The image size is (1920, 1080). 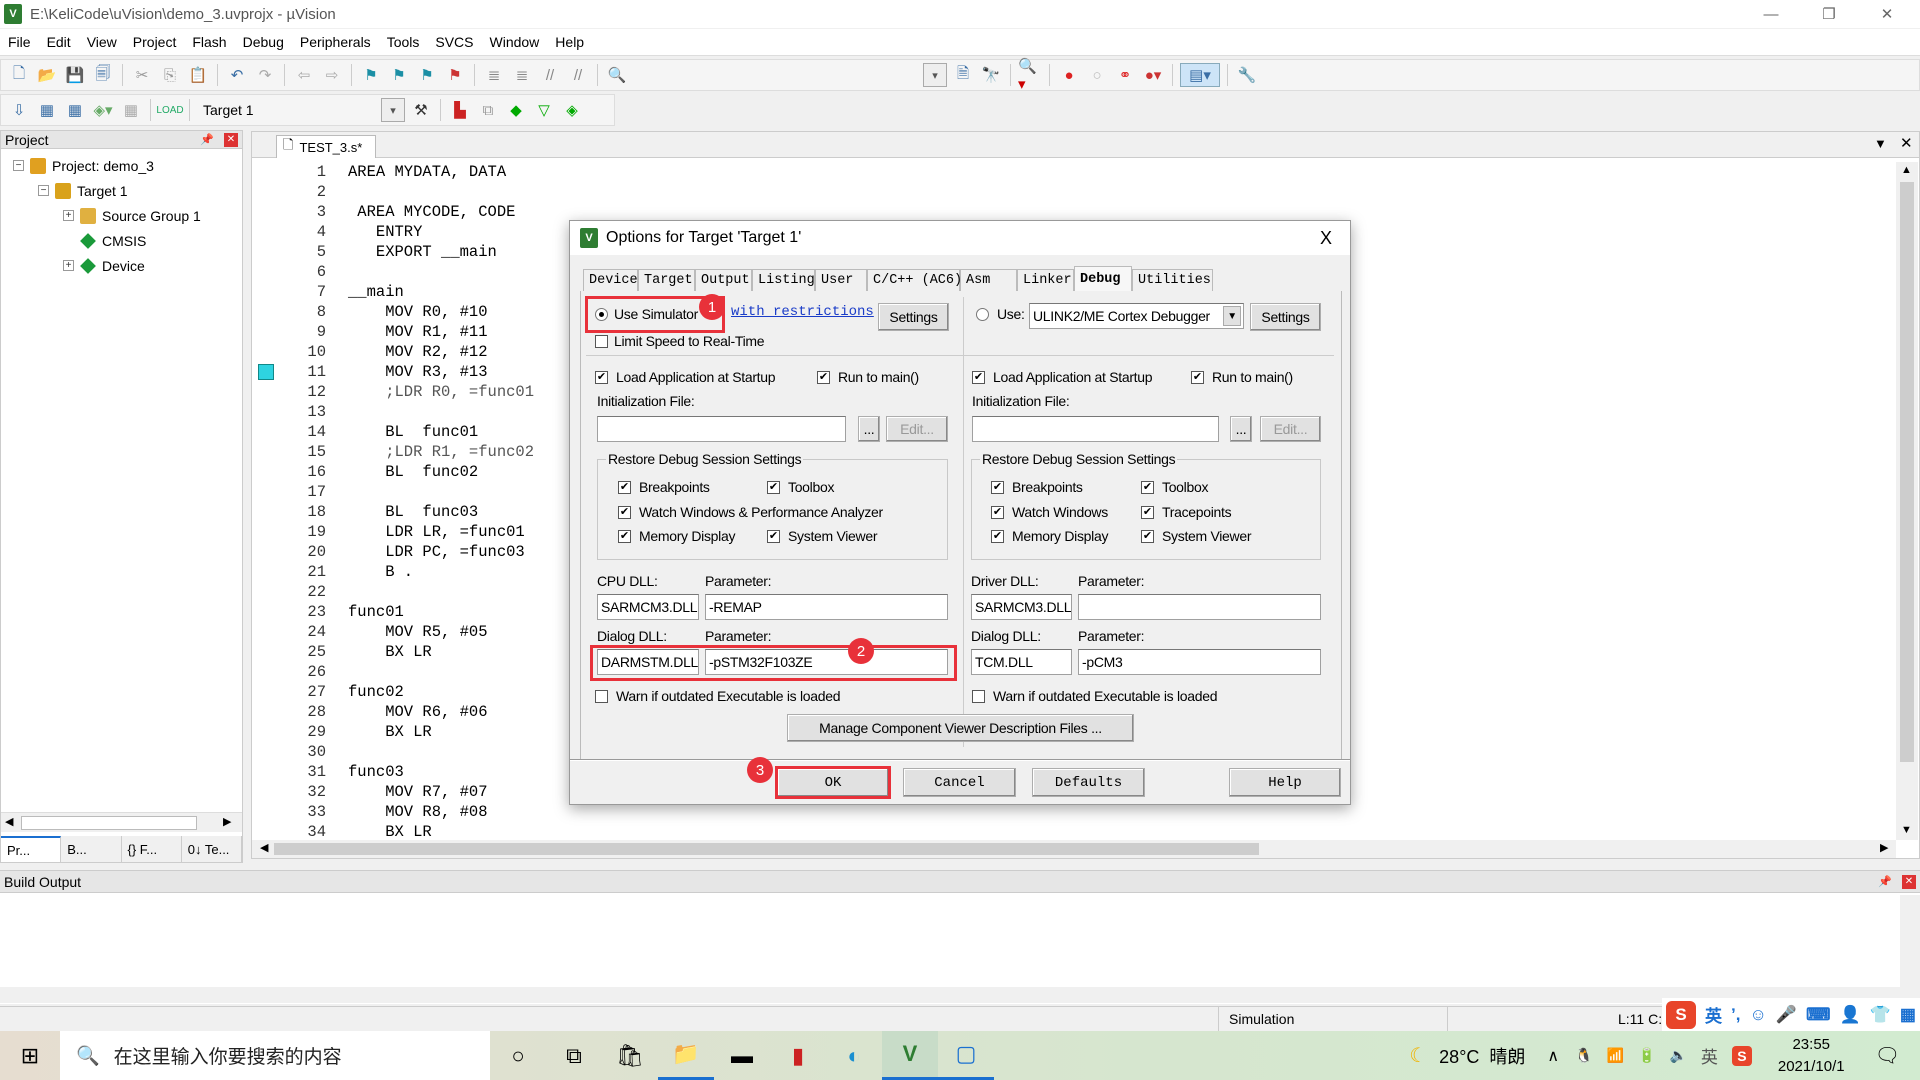 I want to click on expander-icon: −, so click(x=18, y=165).